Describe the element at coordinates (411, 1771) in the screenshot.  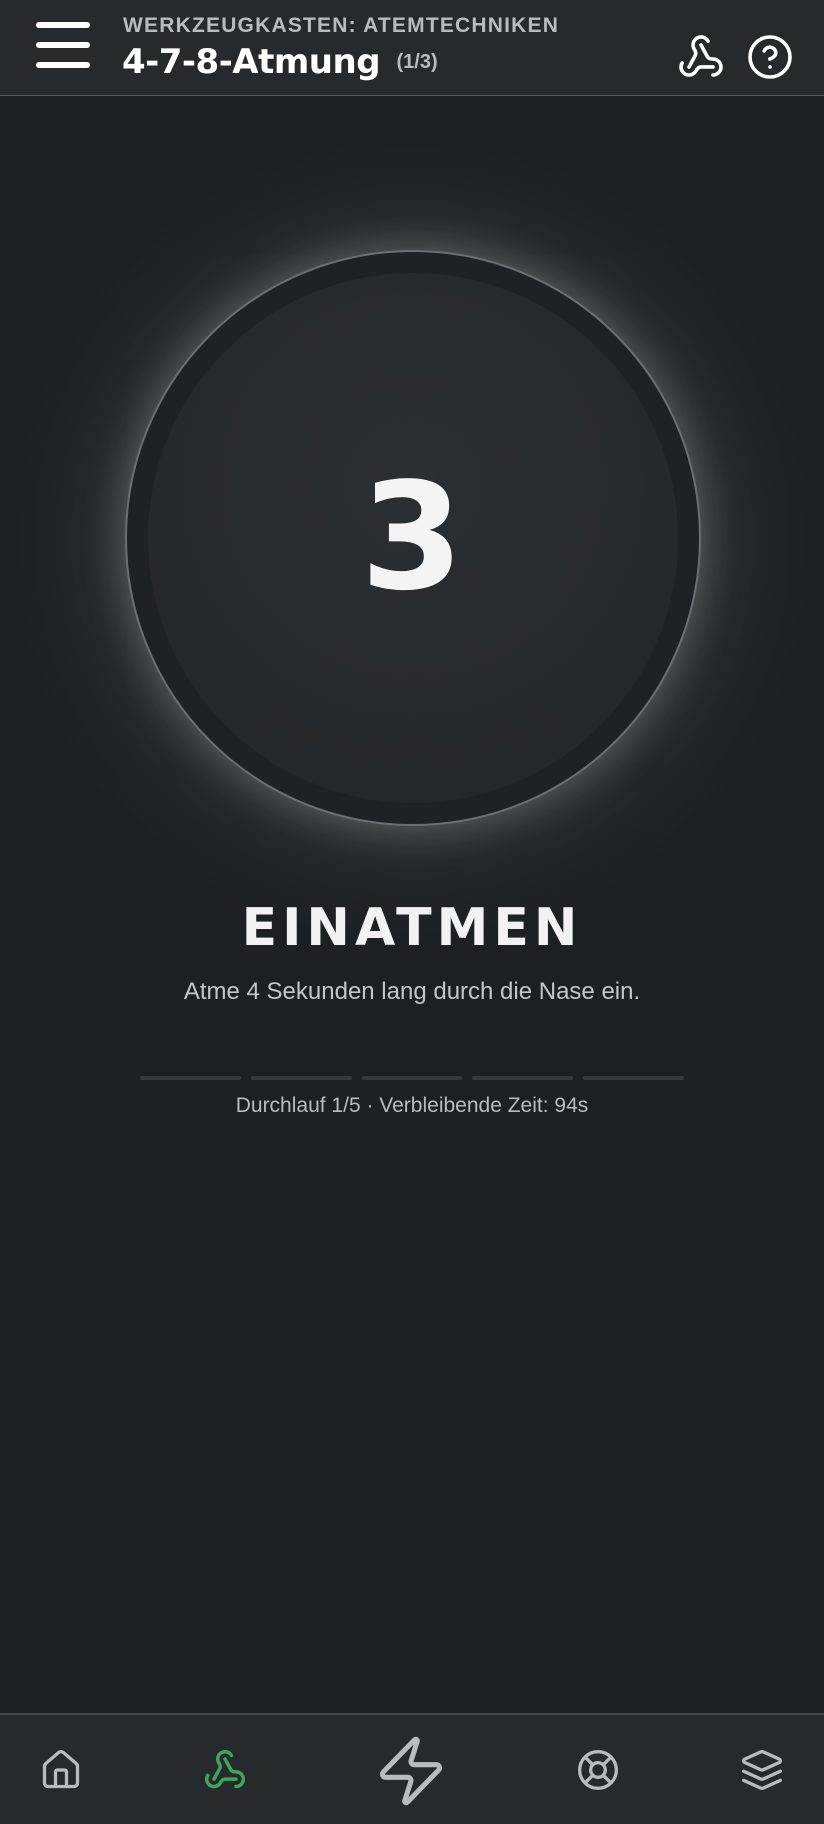
I see `lightning-icon` at that location.